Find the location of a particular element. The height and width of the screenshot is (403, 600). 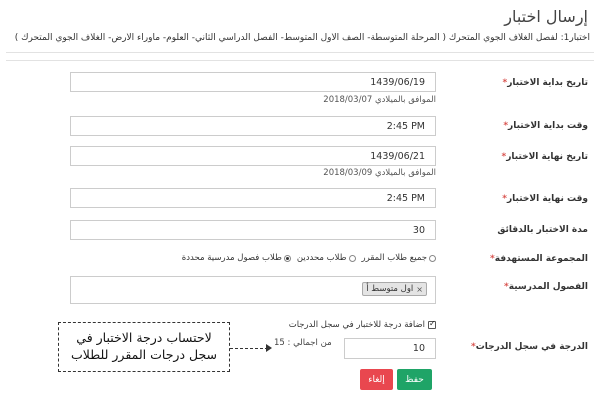

start-date-label: تاريخ بداية الاختبار* is located at coordinates (545, 83).